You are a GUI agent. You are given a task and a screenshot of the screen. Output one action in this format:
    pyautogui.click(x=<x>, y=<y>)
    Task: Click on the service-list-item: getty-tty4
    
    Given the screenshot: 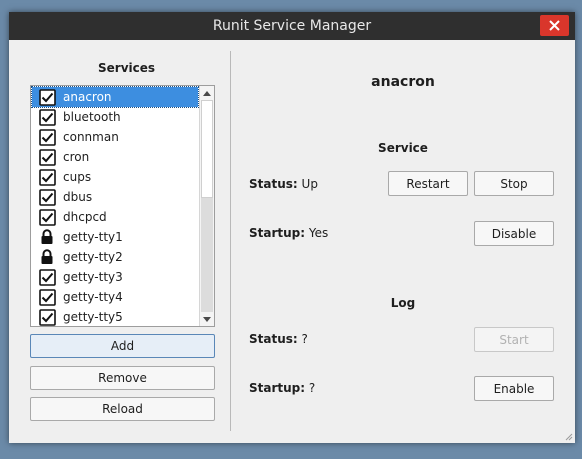 What is the action you would take?
    pyautogui.click(x=115, y=297)
    